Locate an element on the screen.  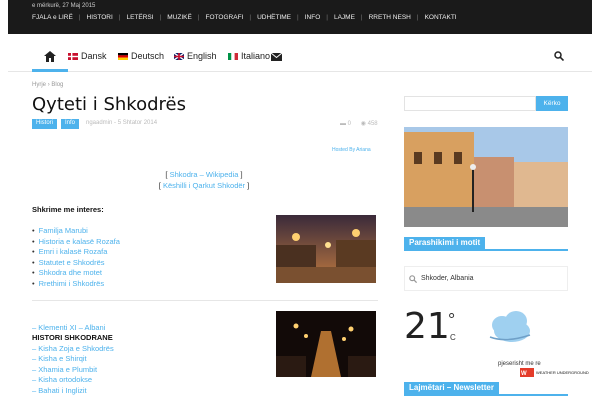
breadcrumb: Hyrje › Blog is located at coordinates (48, 85).